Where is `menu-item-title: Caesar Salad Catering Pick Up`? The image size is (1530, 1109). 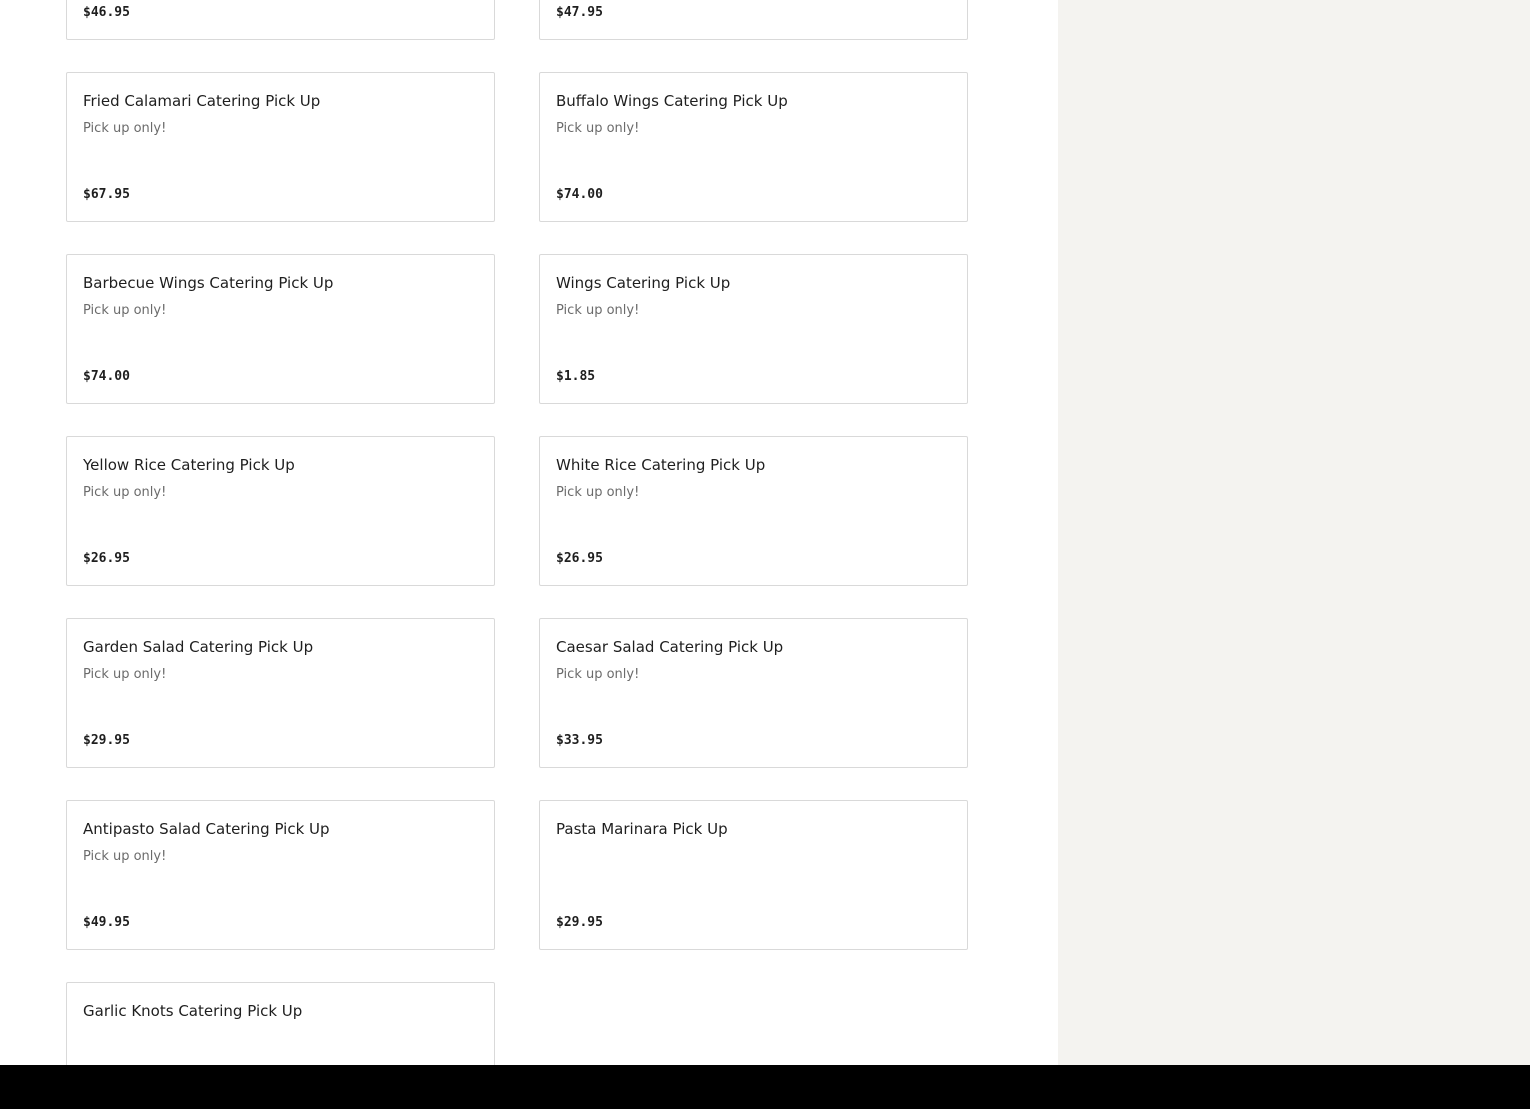 menu-item-title: Caesar Salad Catering Pick Up is located at coordinates (670, 647).